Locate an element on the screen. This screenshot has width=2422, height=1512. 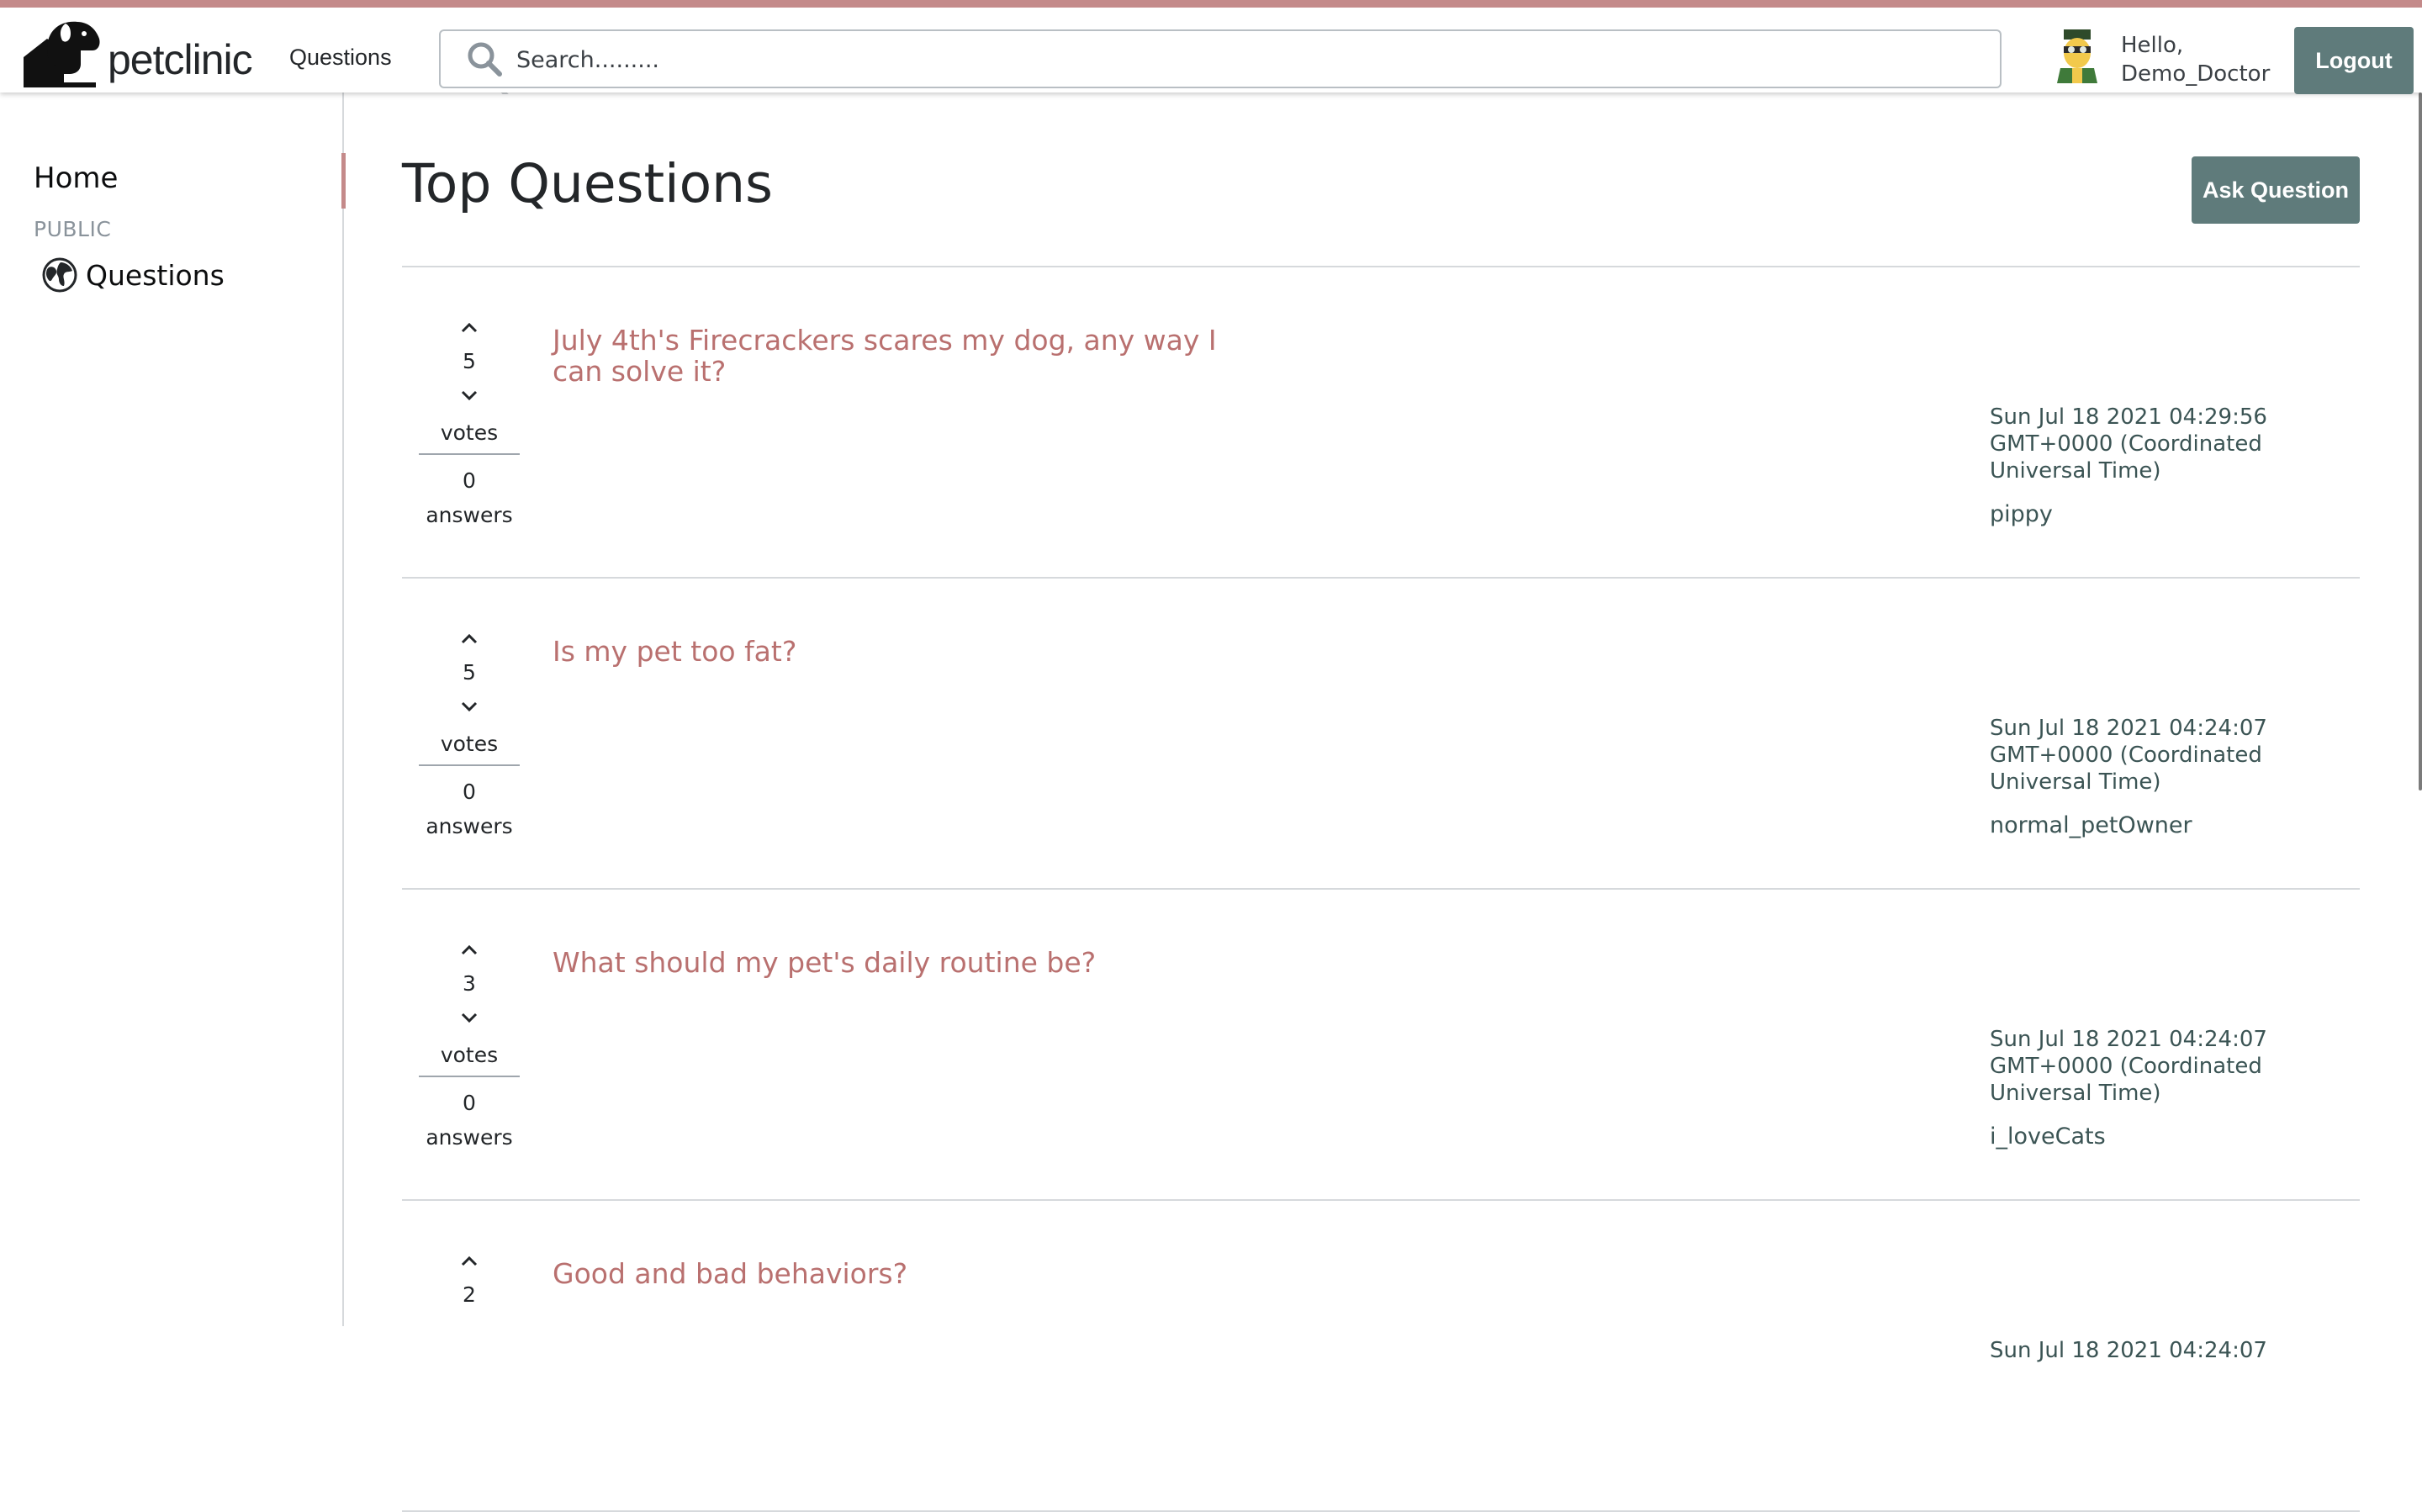
question-meta: Sun Jul 18 2021 04:24:07 is located at coordinates (2149, 1350).